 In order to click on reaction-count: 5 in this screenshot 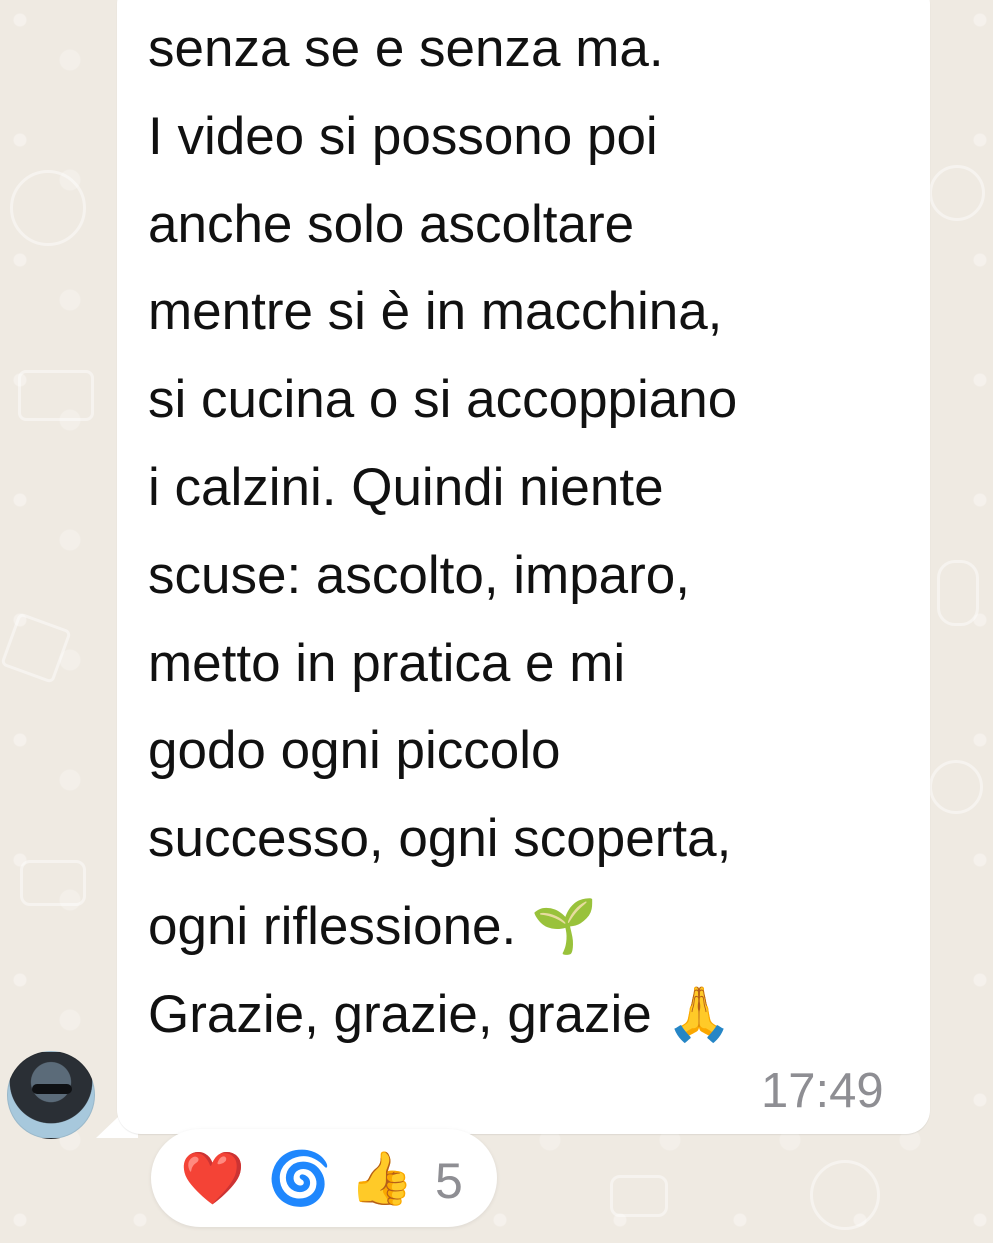, I will do `click(449, 1181)`.